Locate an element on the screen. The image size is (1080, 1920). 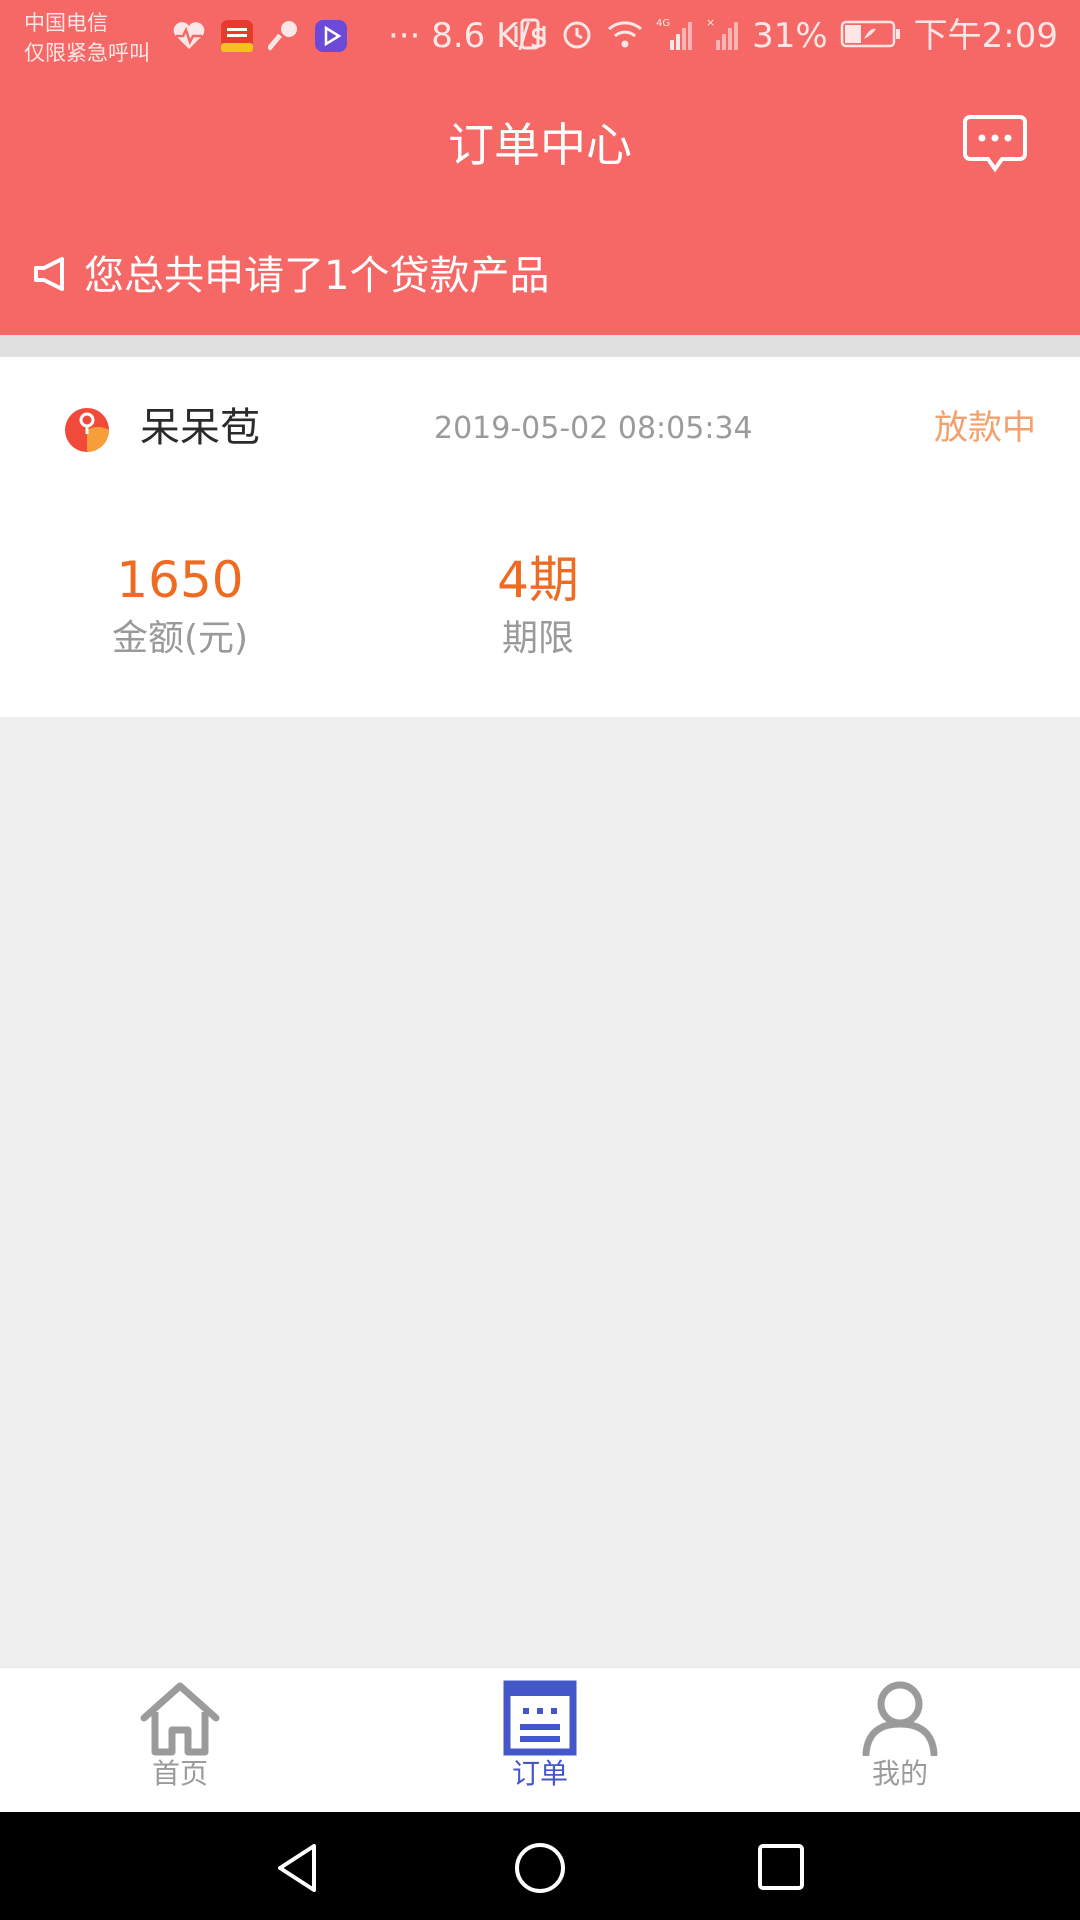
back-triangle-icon is located at coordinates (300, 1873).